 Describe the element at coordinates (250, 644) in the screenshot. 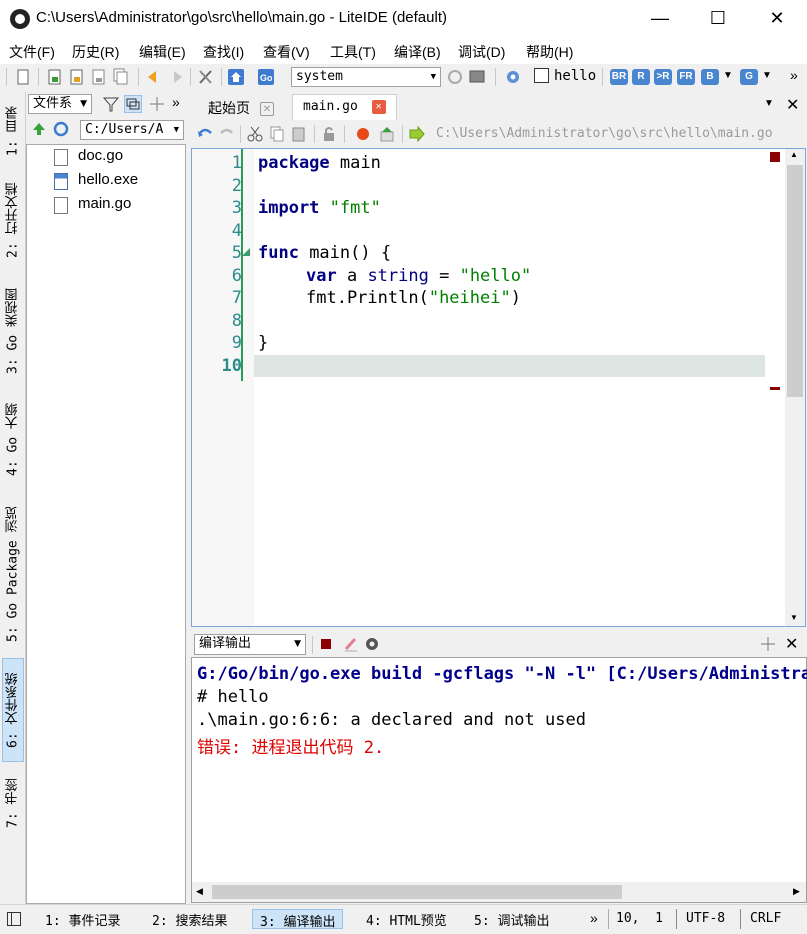

I see `output-select: 编译输出 ▼` at that location.